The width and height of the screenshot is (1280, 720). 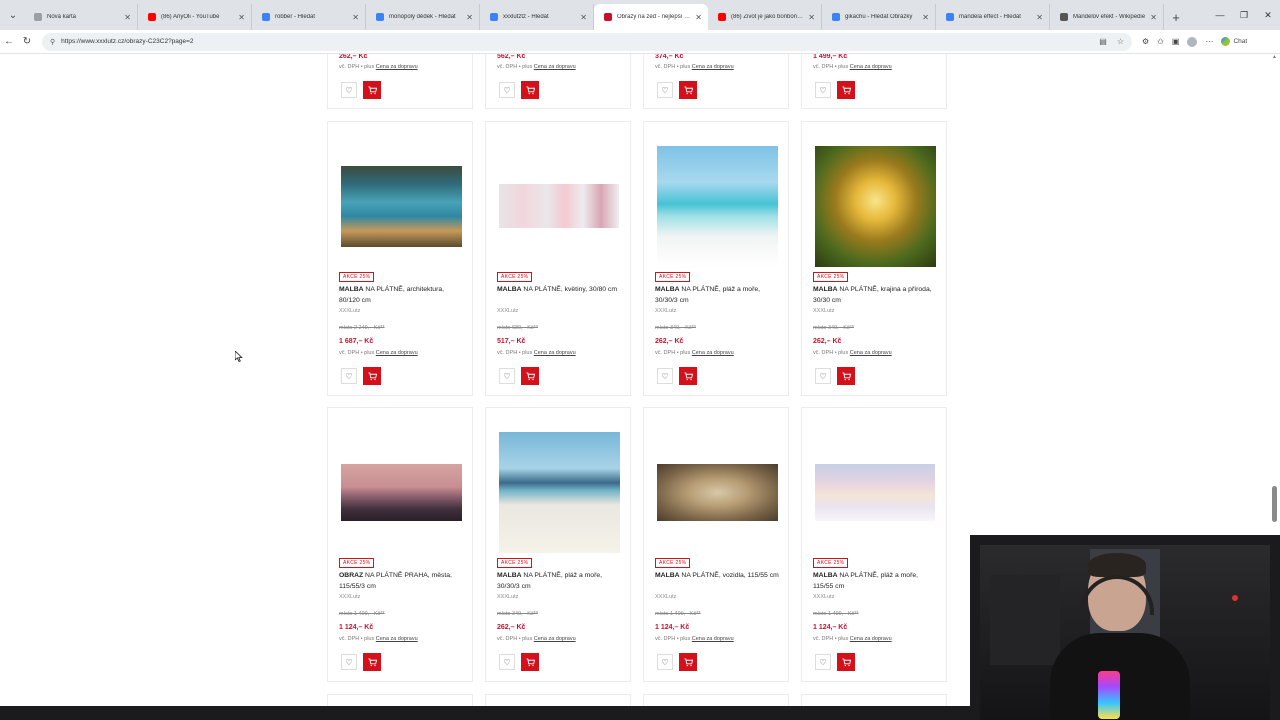 What do you see at coordinates (402, 295) in the screenshot?
I see `product-name: MALBA NA PLÁTNĚ, architektura, 80/120 cm` at bounding box center [402, 295].